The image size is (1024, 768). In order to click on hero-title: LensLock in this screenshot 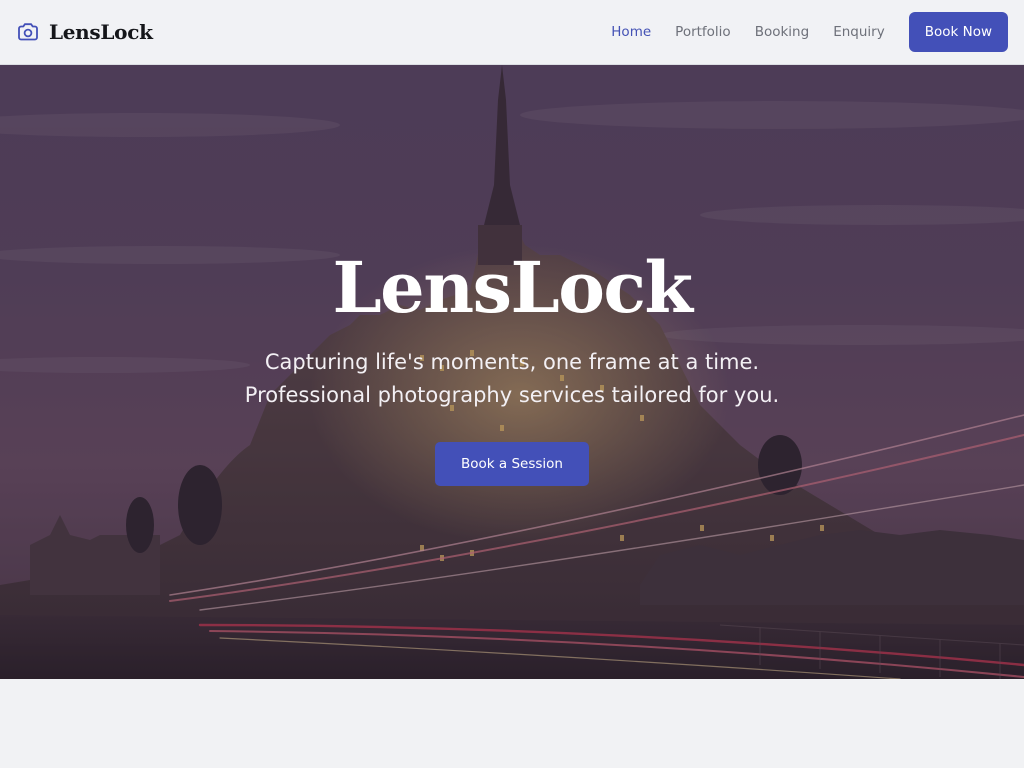, I will do `click(512, 287)`.